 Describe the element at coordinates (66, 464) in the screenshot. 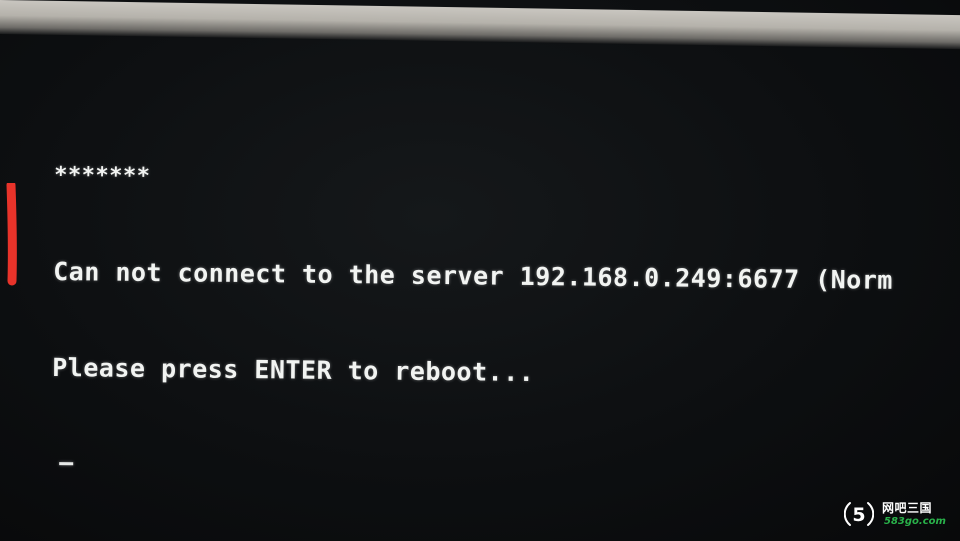

I see `text-cursor` at that location.